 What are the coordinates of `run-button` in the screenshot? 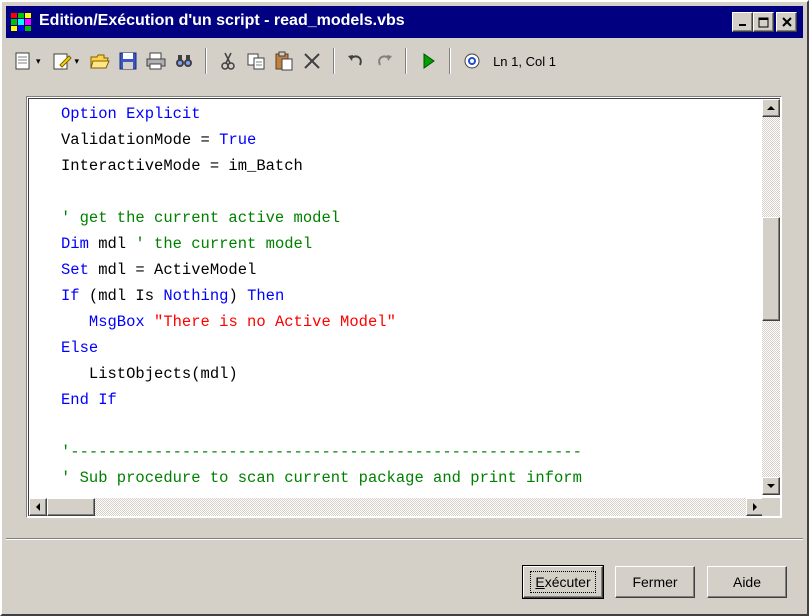 It's located at (428, 61).